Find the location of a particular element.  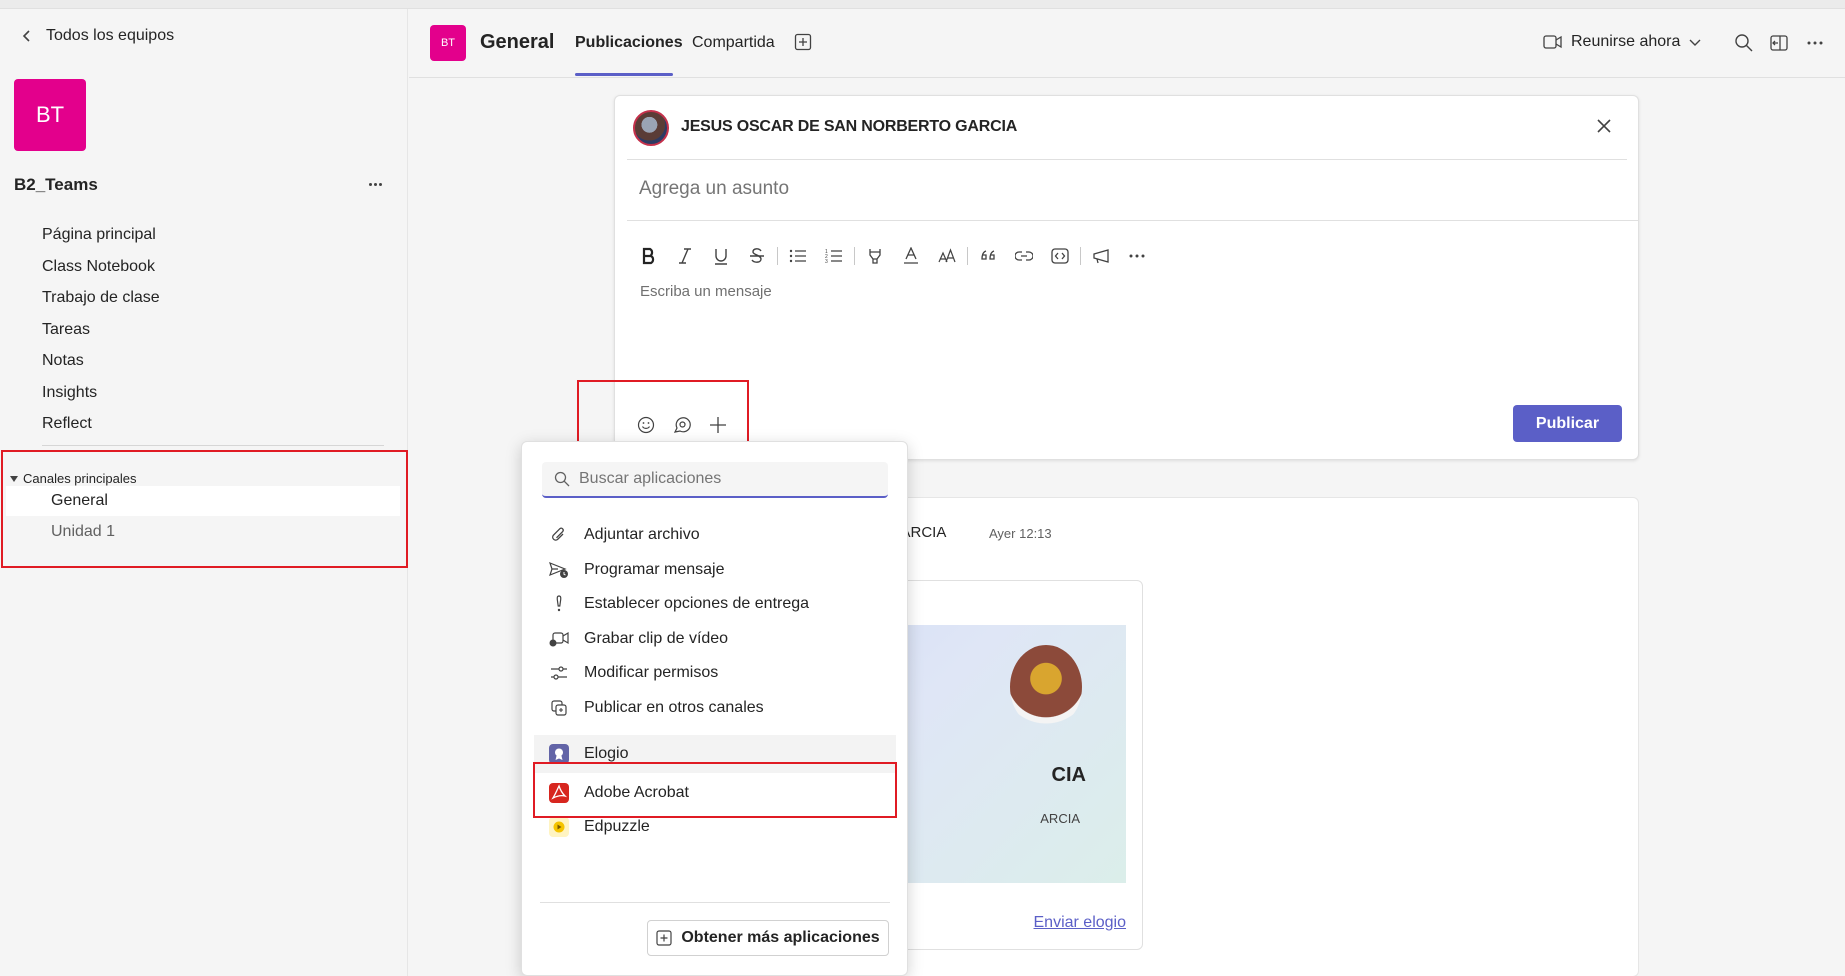

highlight-box-actions is located at coordinates (663, 412).